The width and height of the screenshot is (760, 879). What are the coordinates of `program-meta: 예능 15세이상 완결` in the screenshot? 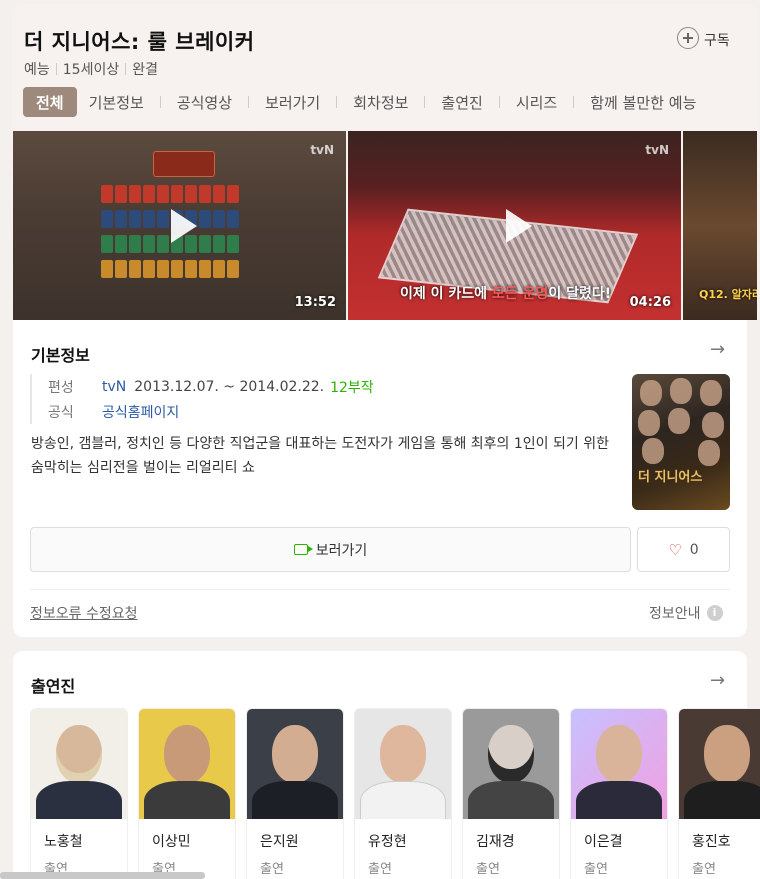 It's located at (91, 69).